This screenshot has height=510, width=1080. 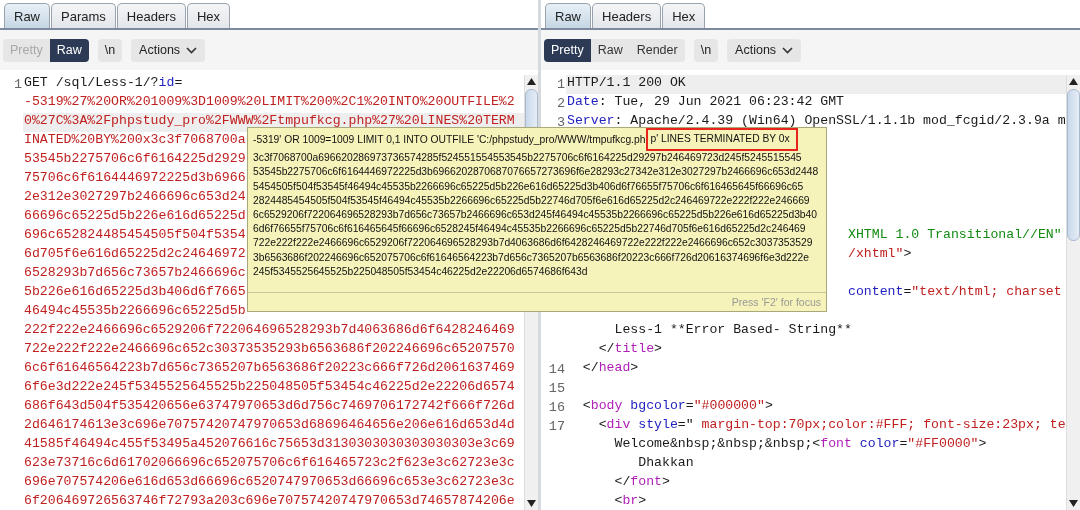 I want to click on code-line: /xhtml">, so click(x=879, y=254).